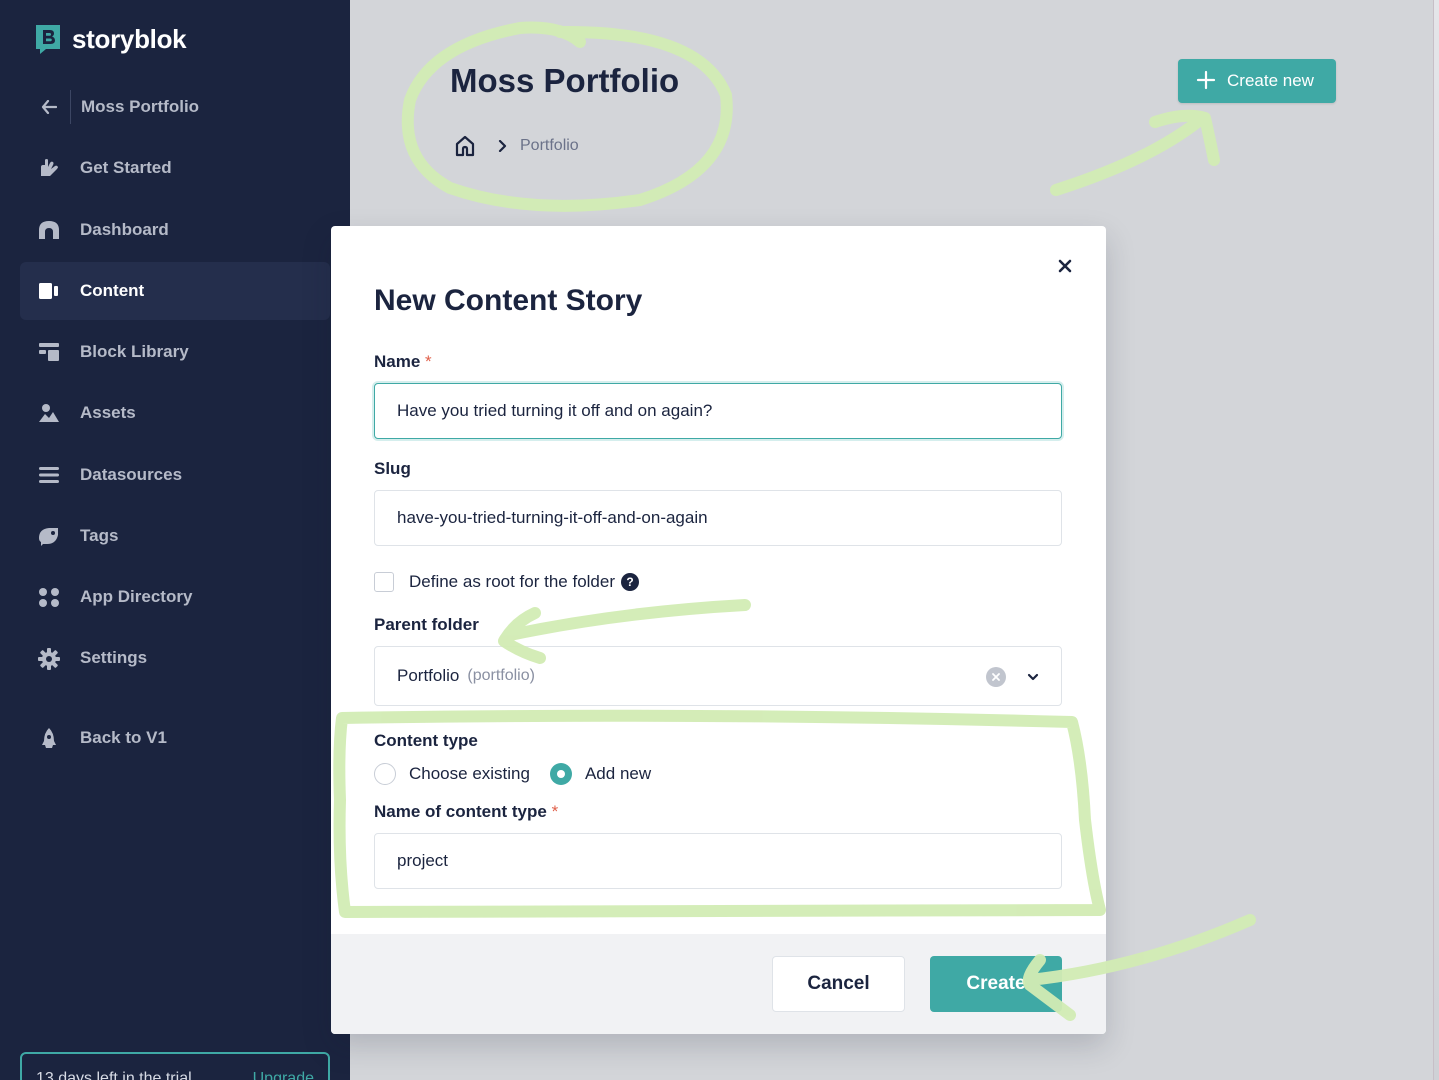 This screenshot has width=1439, height=1080. What do you see at coordinates (392, 468) in the screenshot?
I see `slug-label: Slug` at bounding box center [392, 468].